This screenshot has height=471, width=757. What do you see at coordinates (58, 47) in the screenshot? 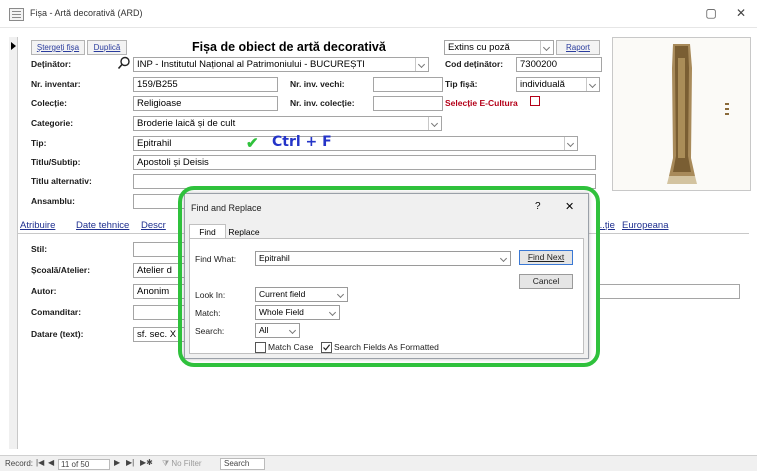
I see `delete-sheet-button: Ștergeți fișa` at bounding box center [58, 47].